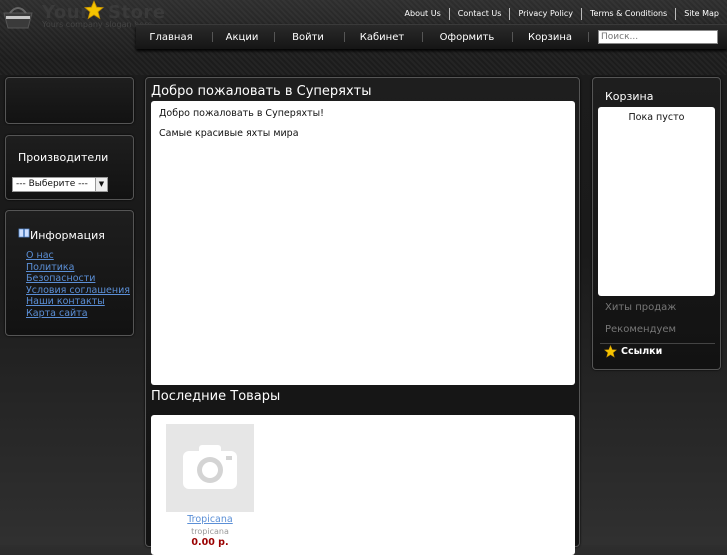  I want to click on chevron-down-icon: ▼, so click(101, 184).